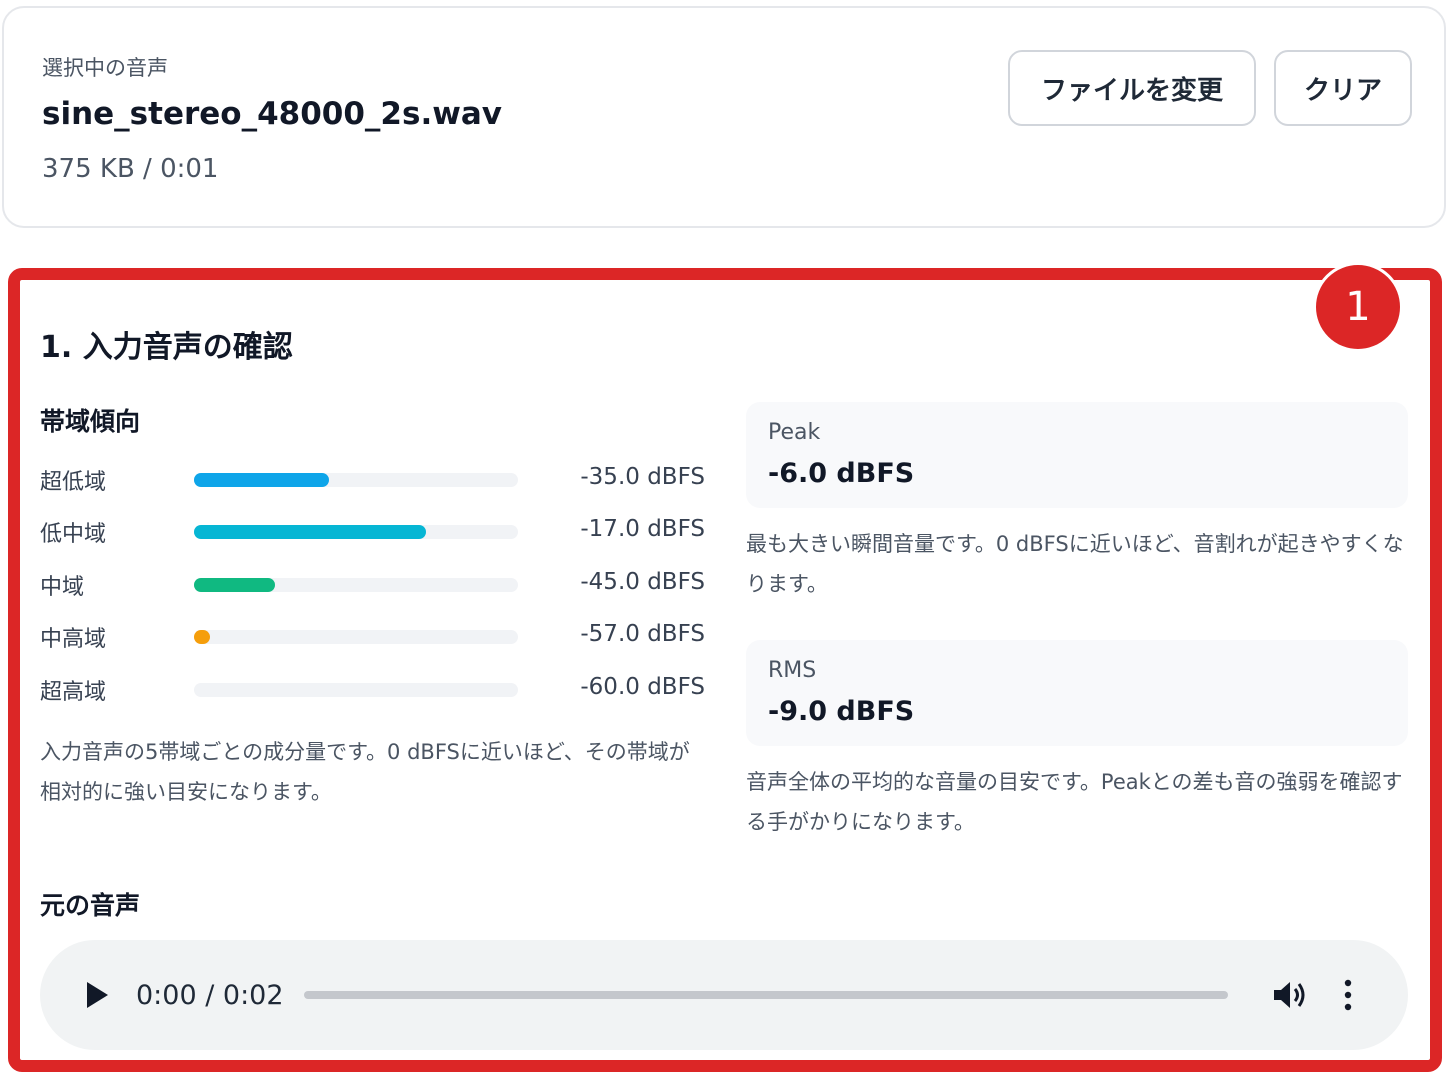 The image size is (1448, 1086). I want to click on rms-value: -9.0 dBFS, so click(841, 711).